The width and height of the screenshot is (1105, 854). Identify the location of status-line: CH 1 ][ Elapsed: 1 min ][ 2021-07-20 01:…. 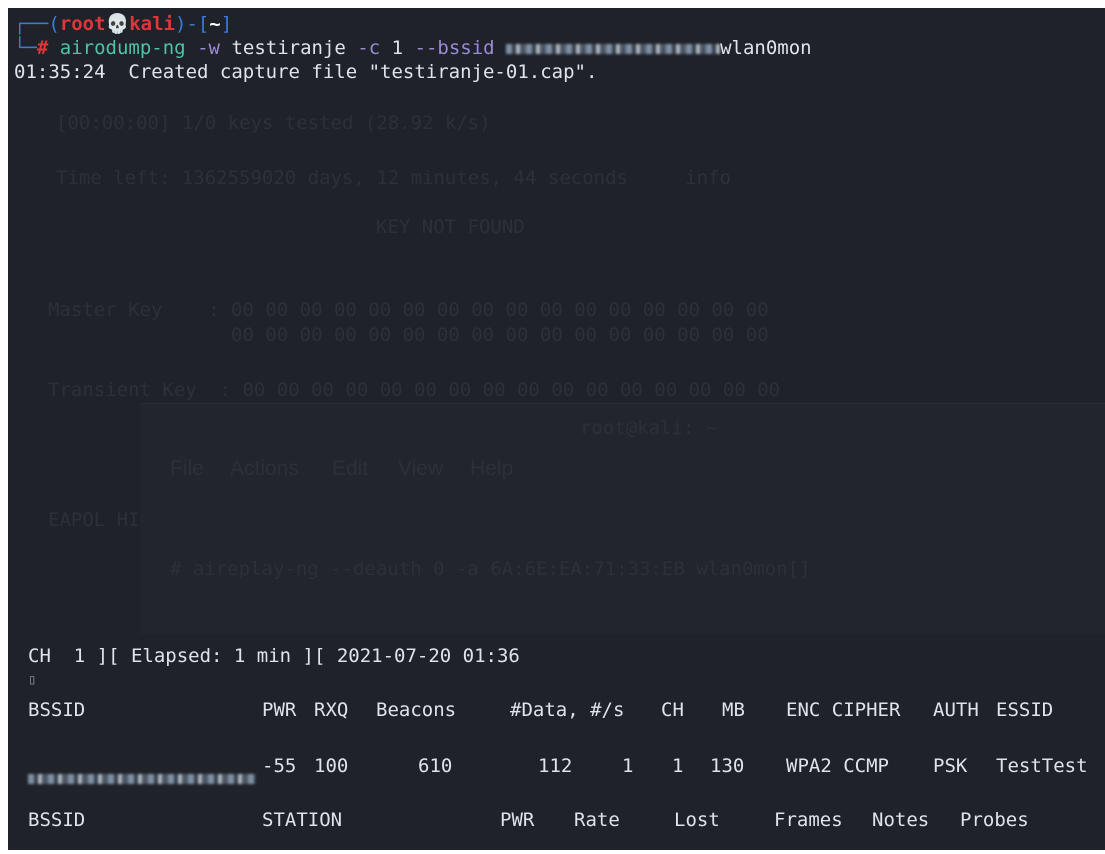
(274, 656).